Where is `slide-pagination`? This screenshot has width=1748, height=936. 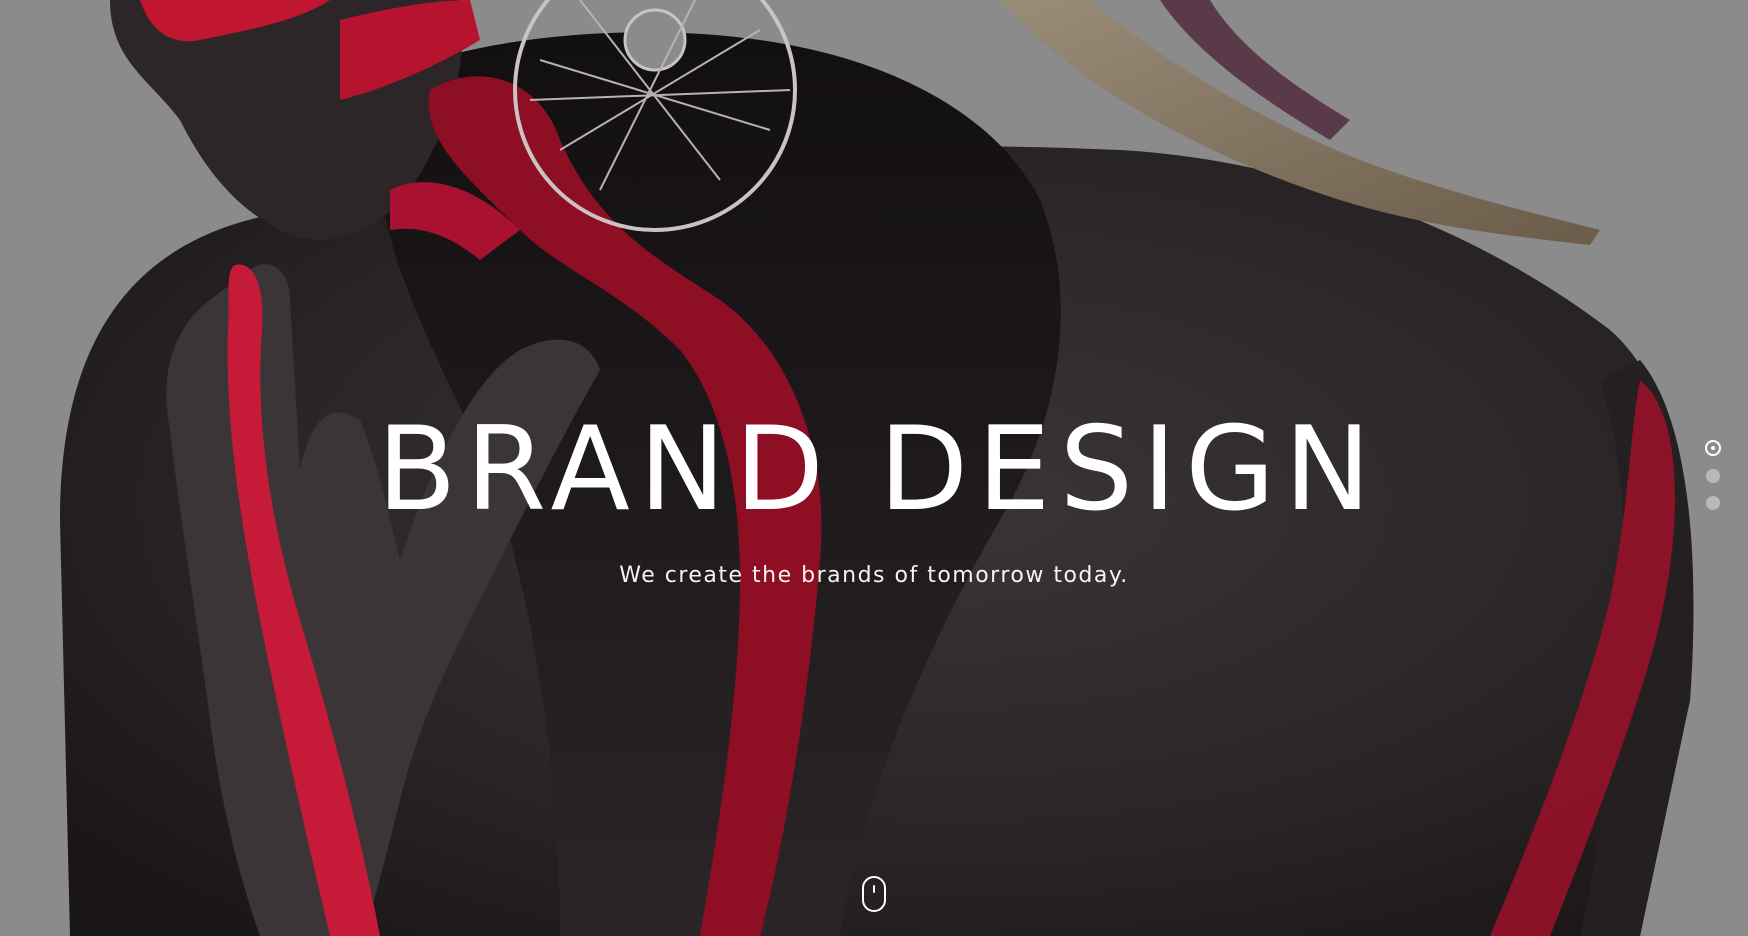 slide-pagination is located at coordinates (1713, 481).